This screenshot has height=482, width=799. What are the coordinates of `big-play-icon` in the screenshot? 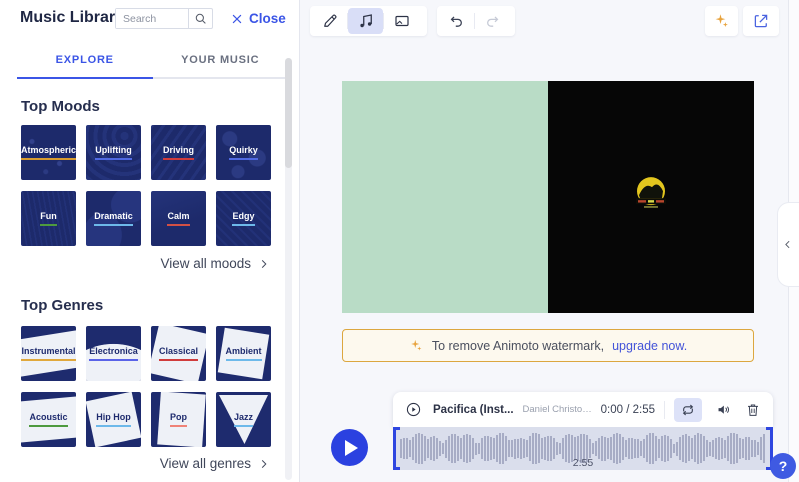 It's located at (351, 447).